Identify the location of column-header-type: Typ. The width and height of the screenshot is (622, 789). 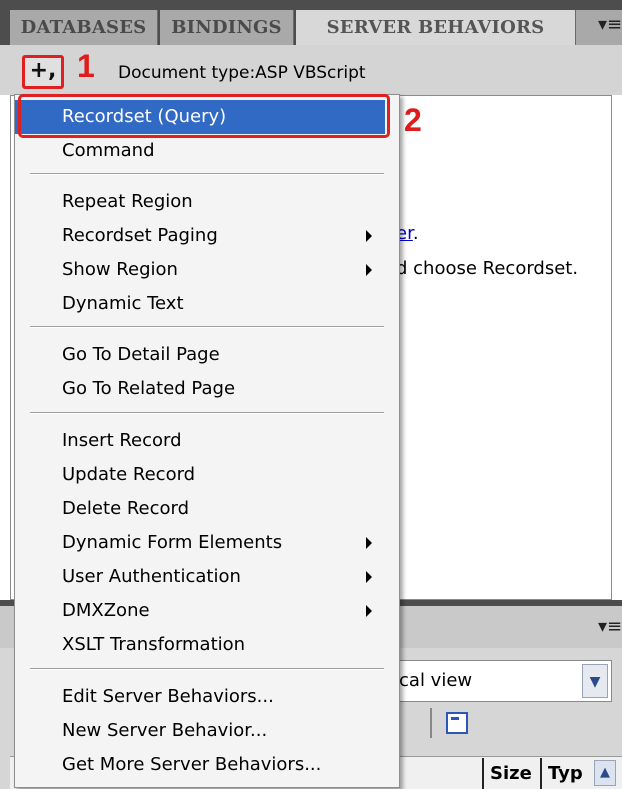
(566, 773).